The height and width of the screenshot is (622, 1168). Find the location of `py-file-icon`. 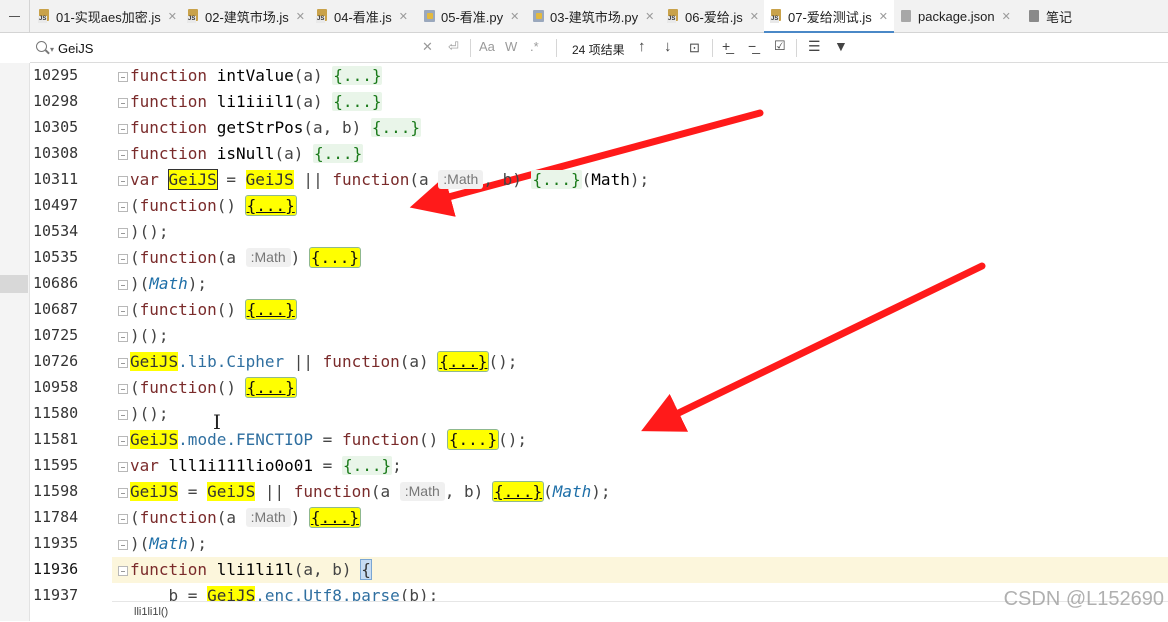

py-file-icon is located at coordinates (429, 16).